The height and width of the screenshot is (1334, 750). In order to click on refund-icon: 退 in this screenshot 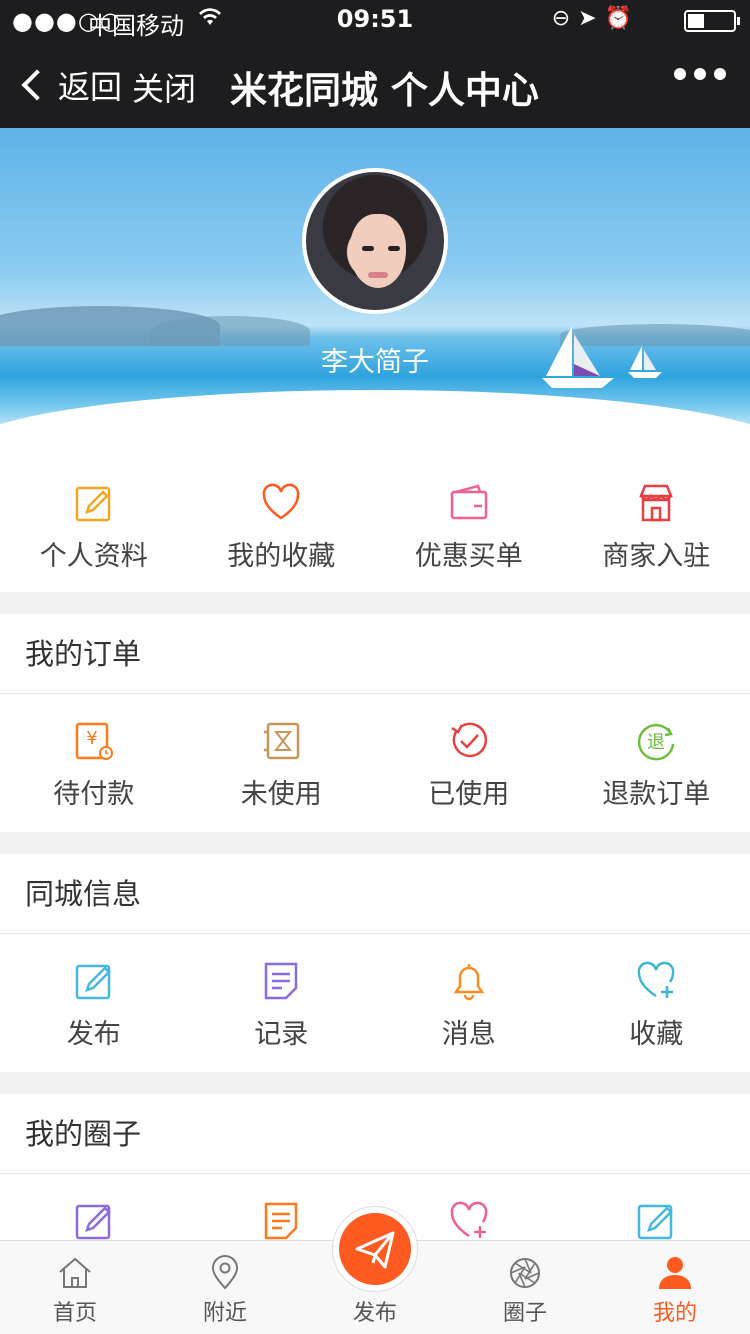, I will do `click(656, 742)`.